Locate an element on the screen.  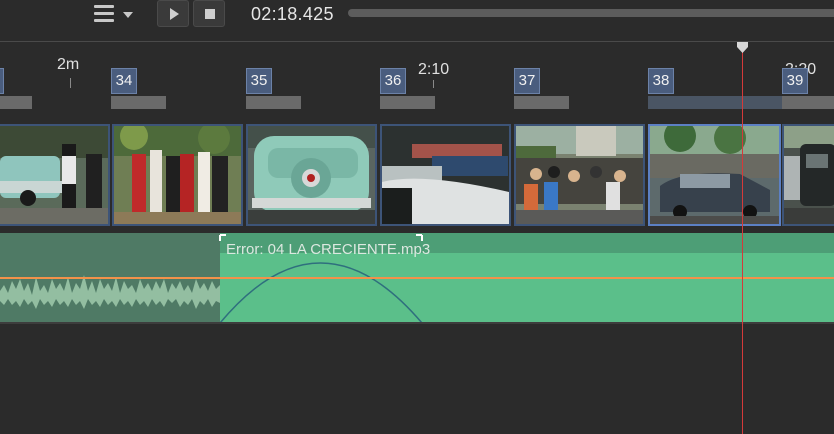
scene-marker-35: 35 is located at coordinates (259, 81).